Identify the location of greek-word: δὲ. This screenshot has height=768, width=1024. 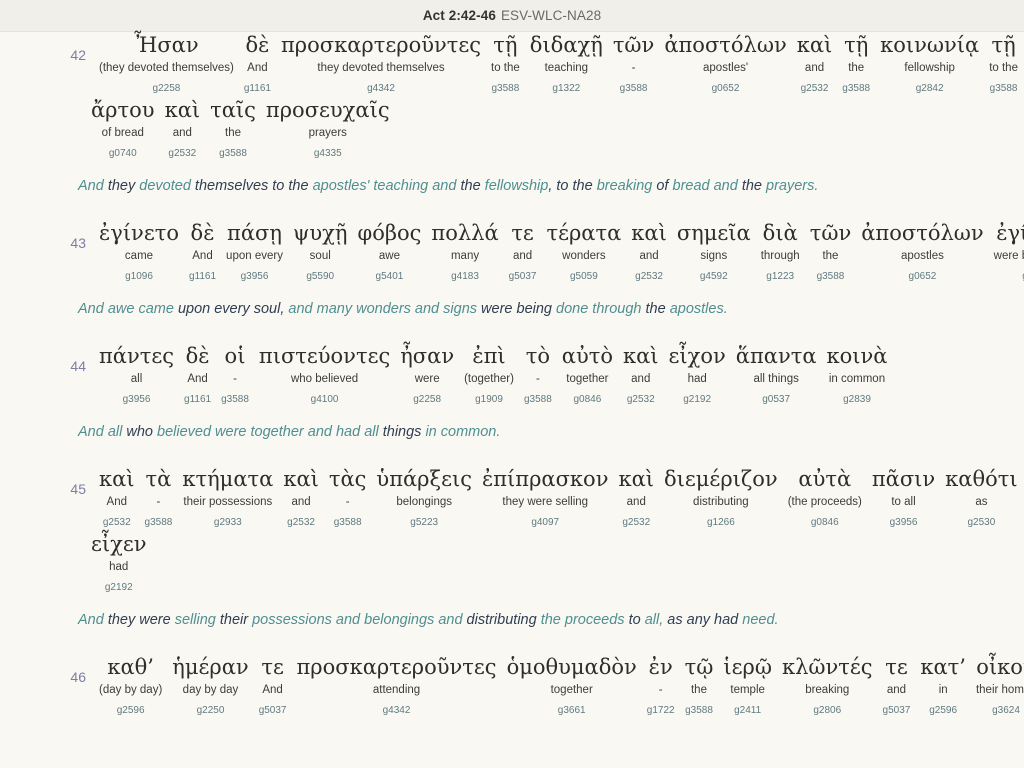
(203, 233).